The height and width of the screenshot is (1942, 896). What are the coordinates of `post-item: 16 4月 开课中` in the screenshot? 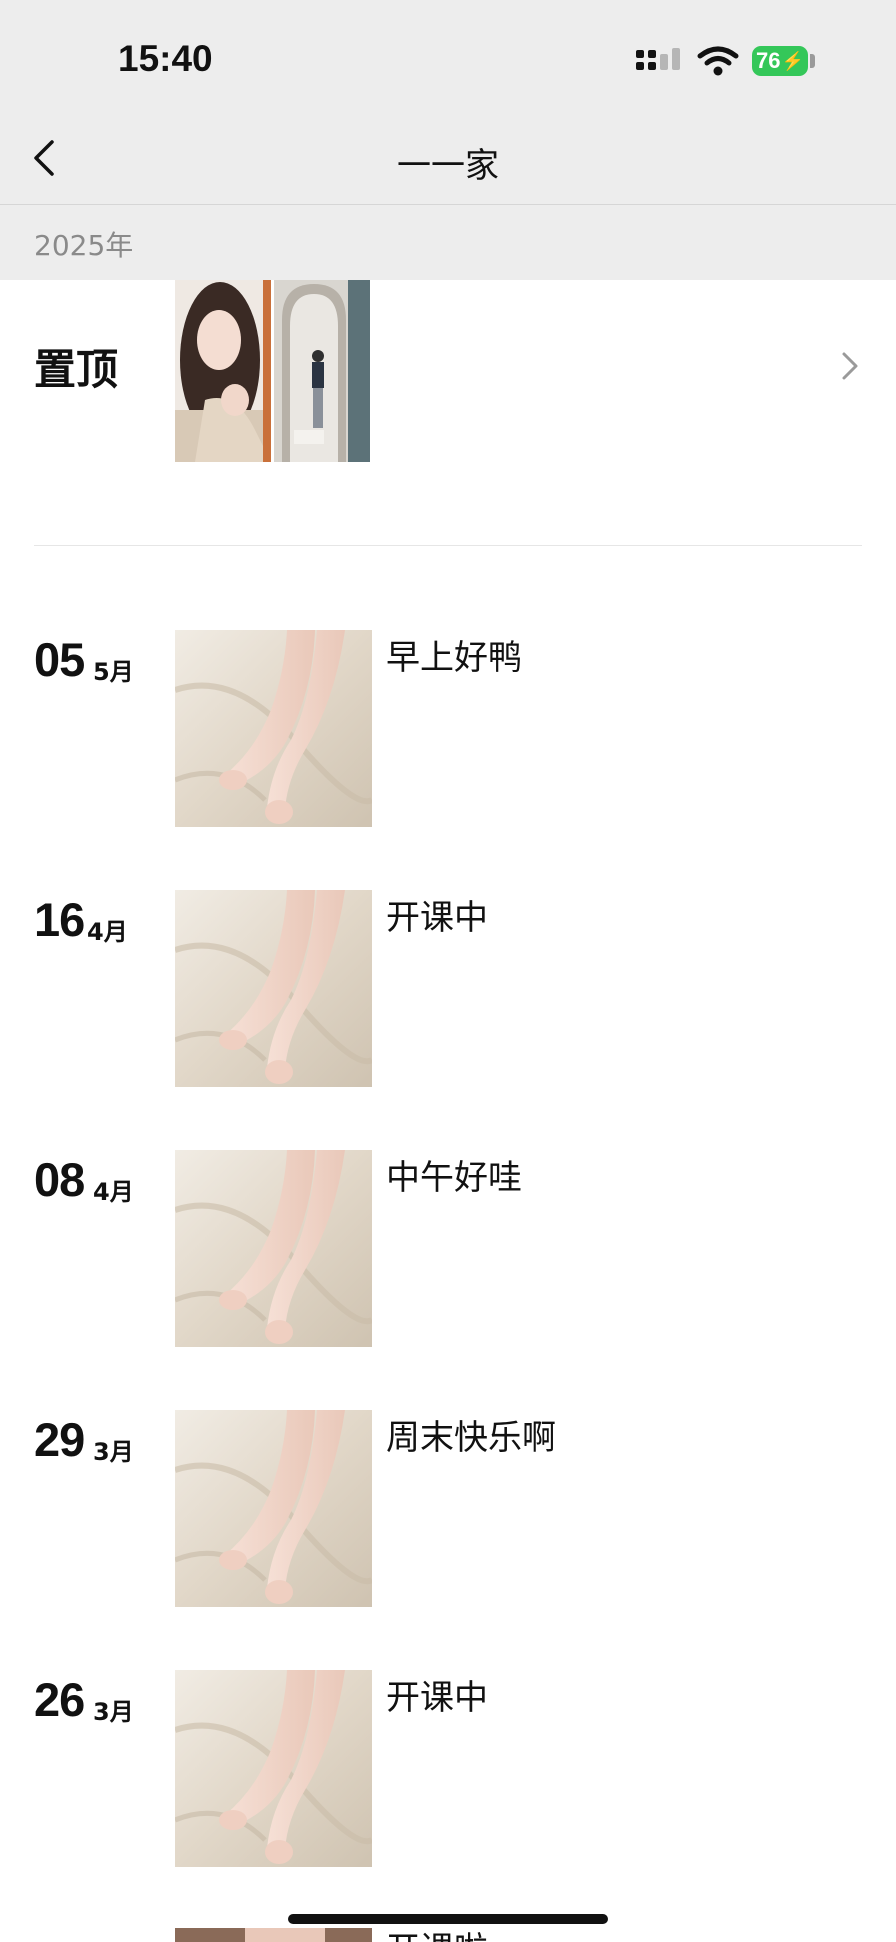 It's located at (448, 990).